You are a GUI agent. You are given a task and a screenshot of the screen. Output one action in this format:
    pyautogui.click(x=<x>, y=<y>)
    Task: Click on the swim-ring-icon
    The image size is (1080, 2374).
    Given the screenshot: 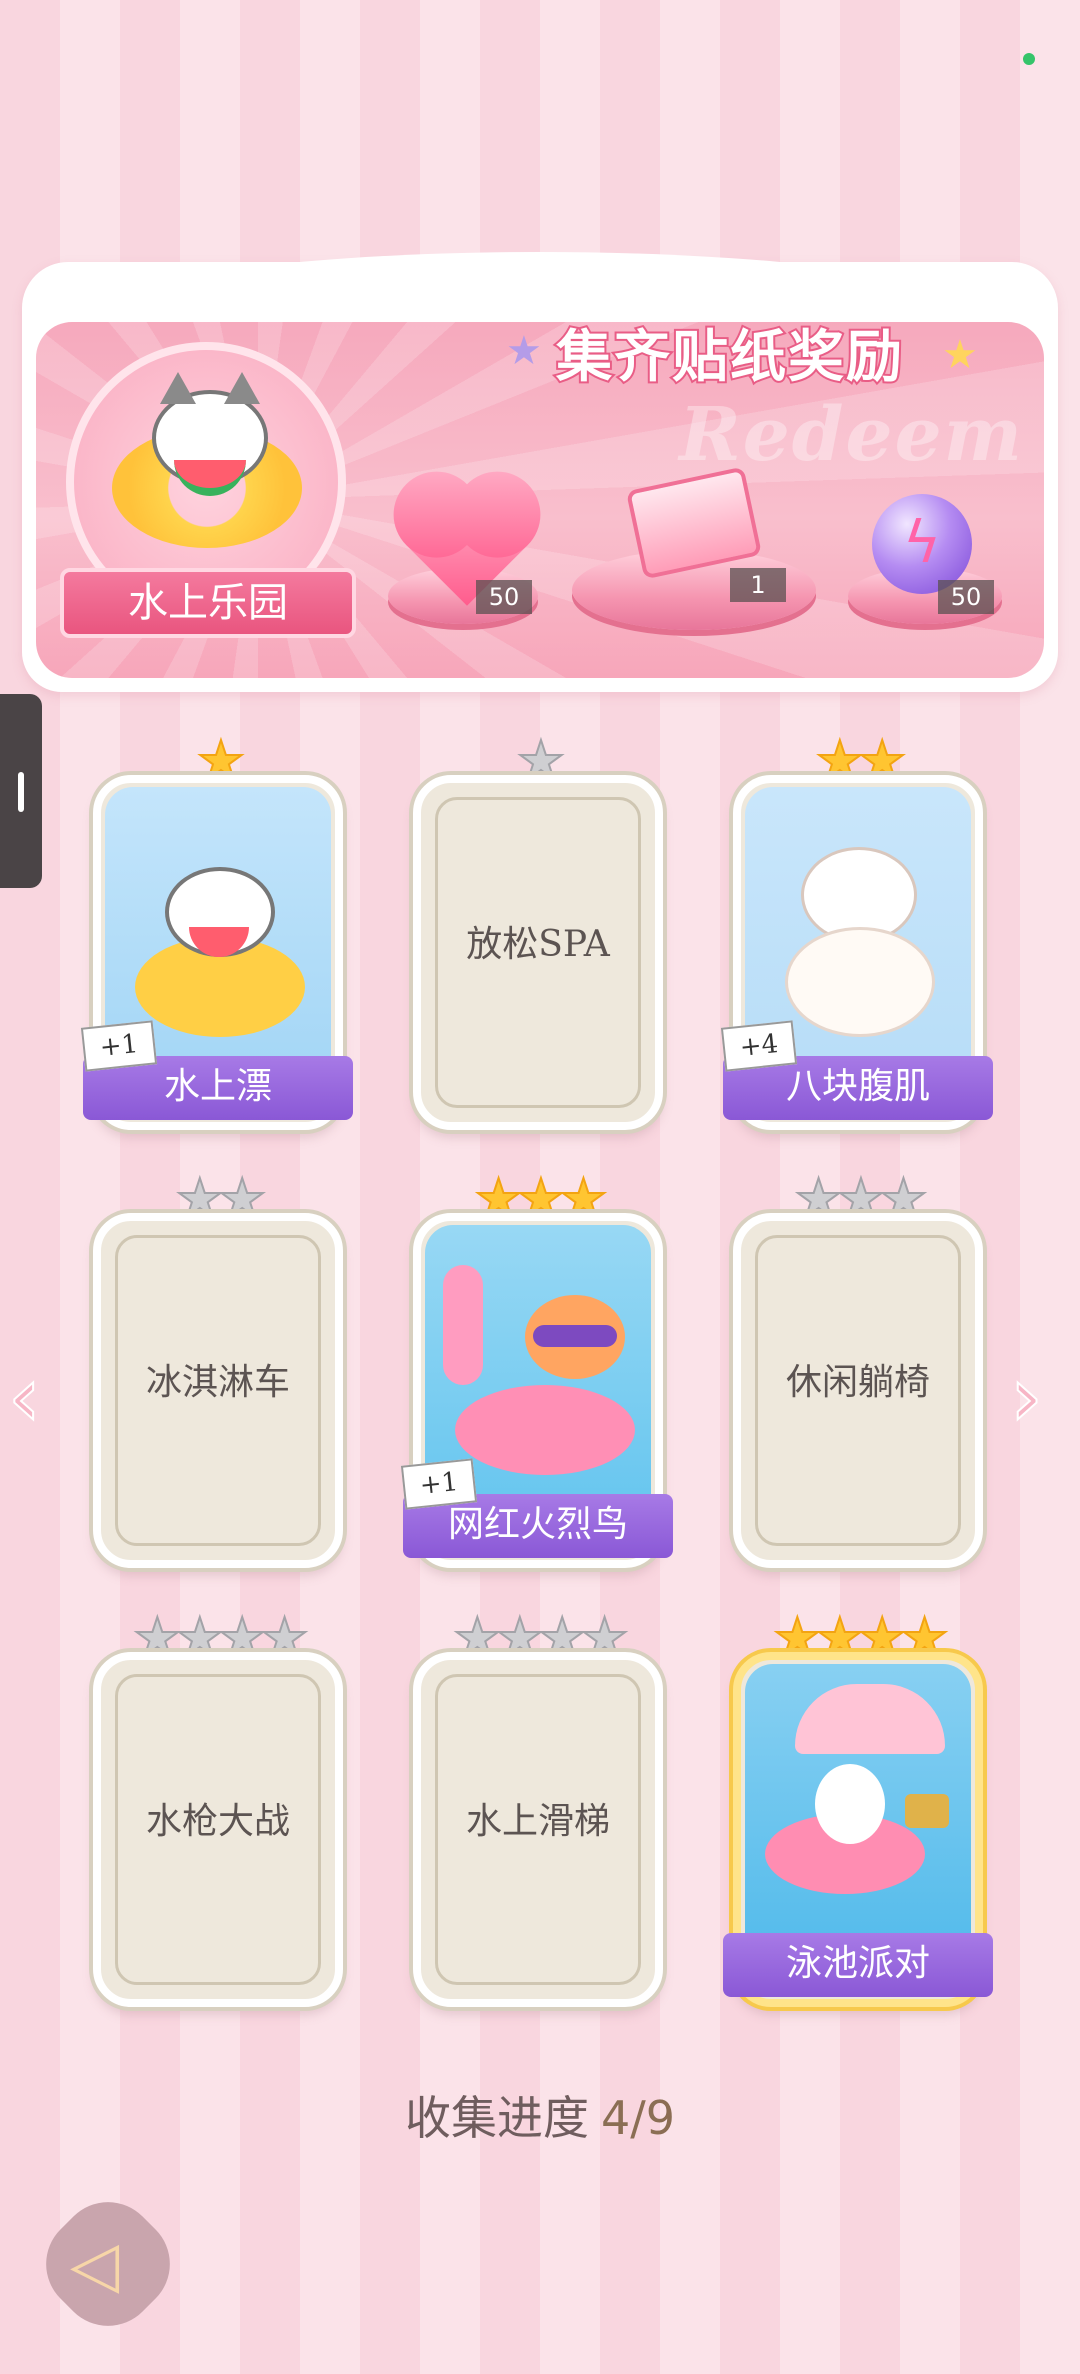 What is the action you would take?
    pyautogui.click(x=545, y=1430)
    